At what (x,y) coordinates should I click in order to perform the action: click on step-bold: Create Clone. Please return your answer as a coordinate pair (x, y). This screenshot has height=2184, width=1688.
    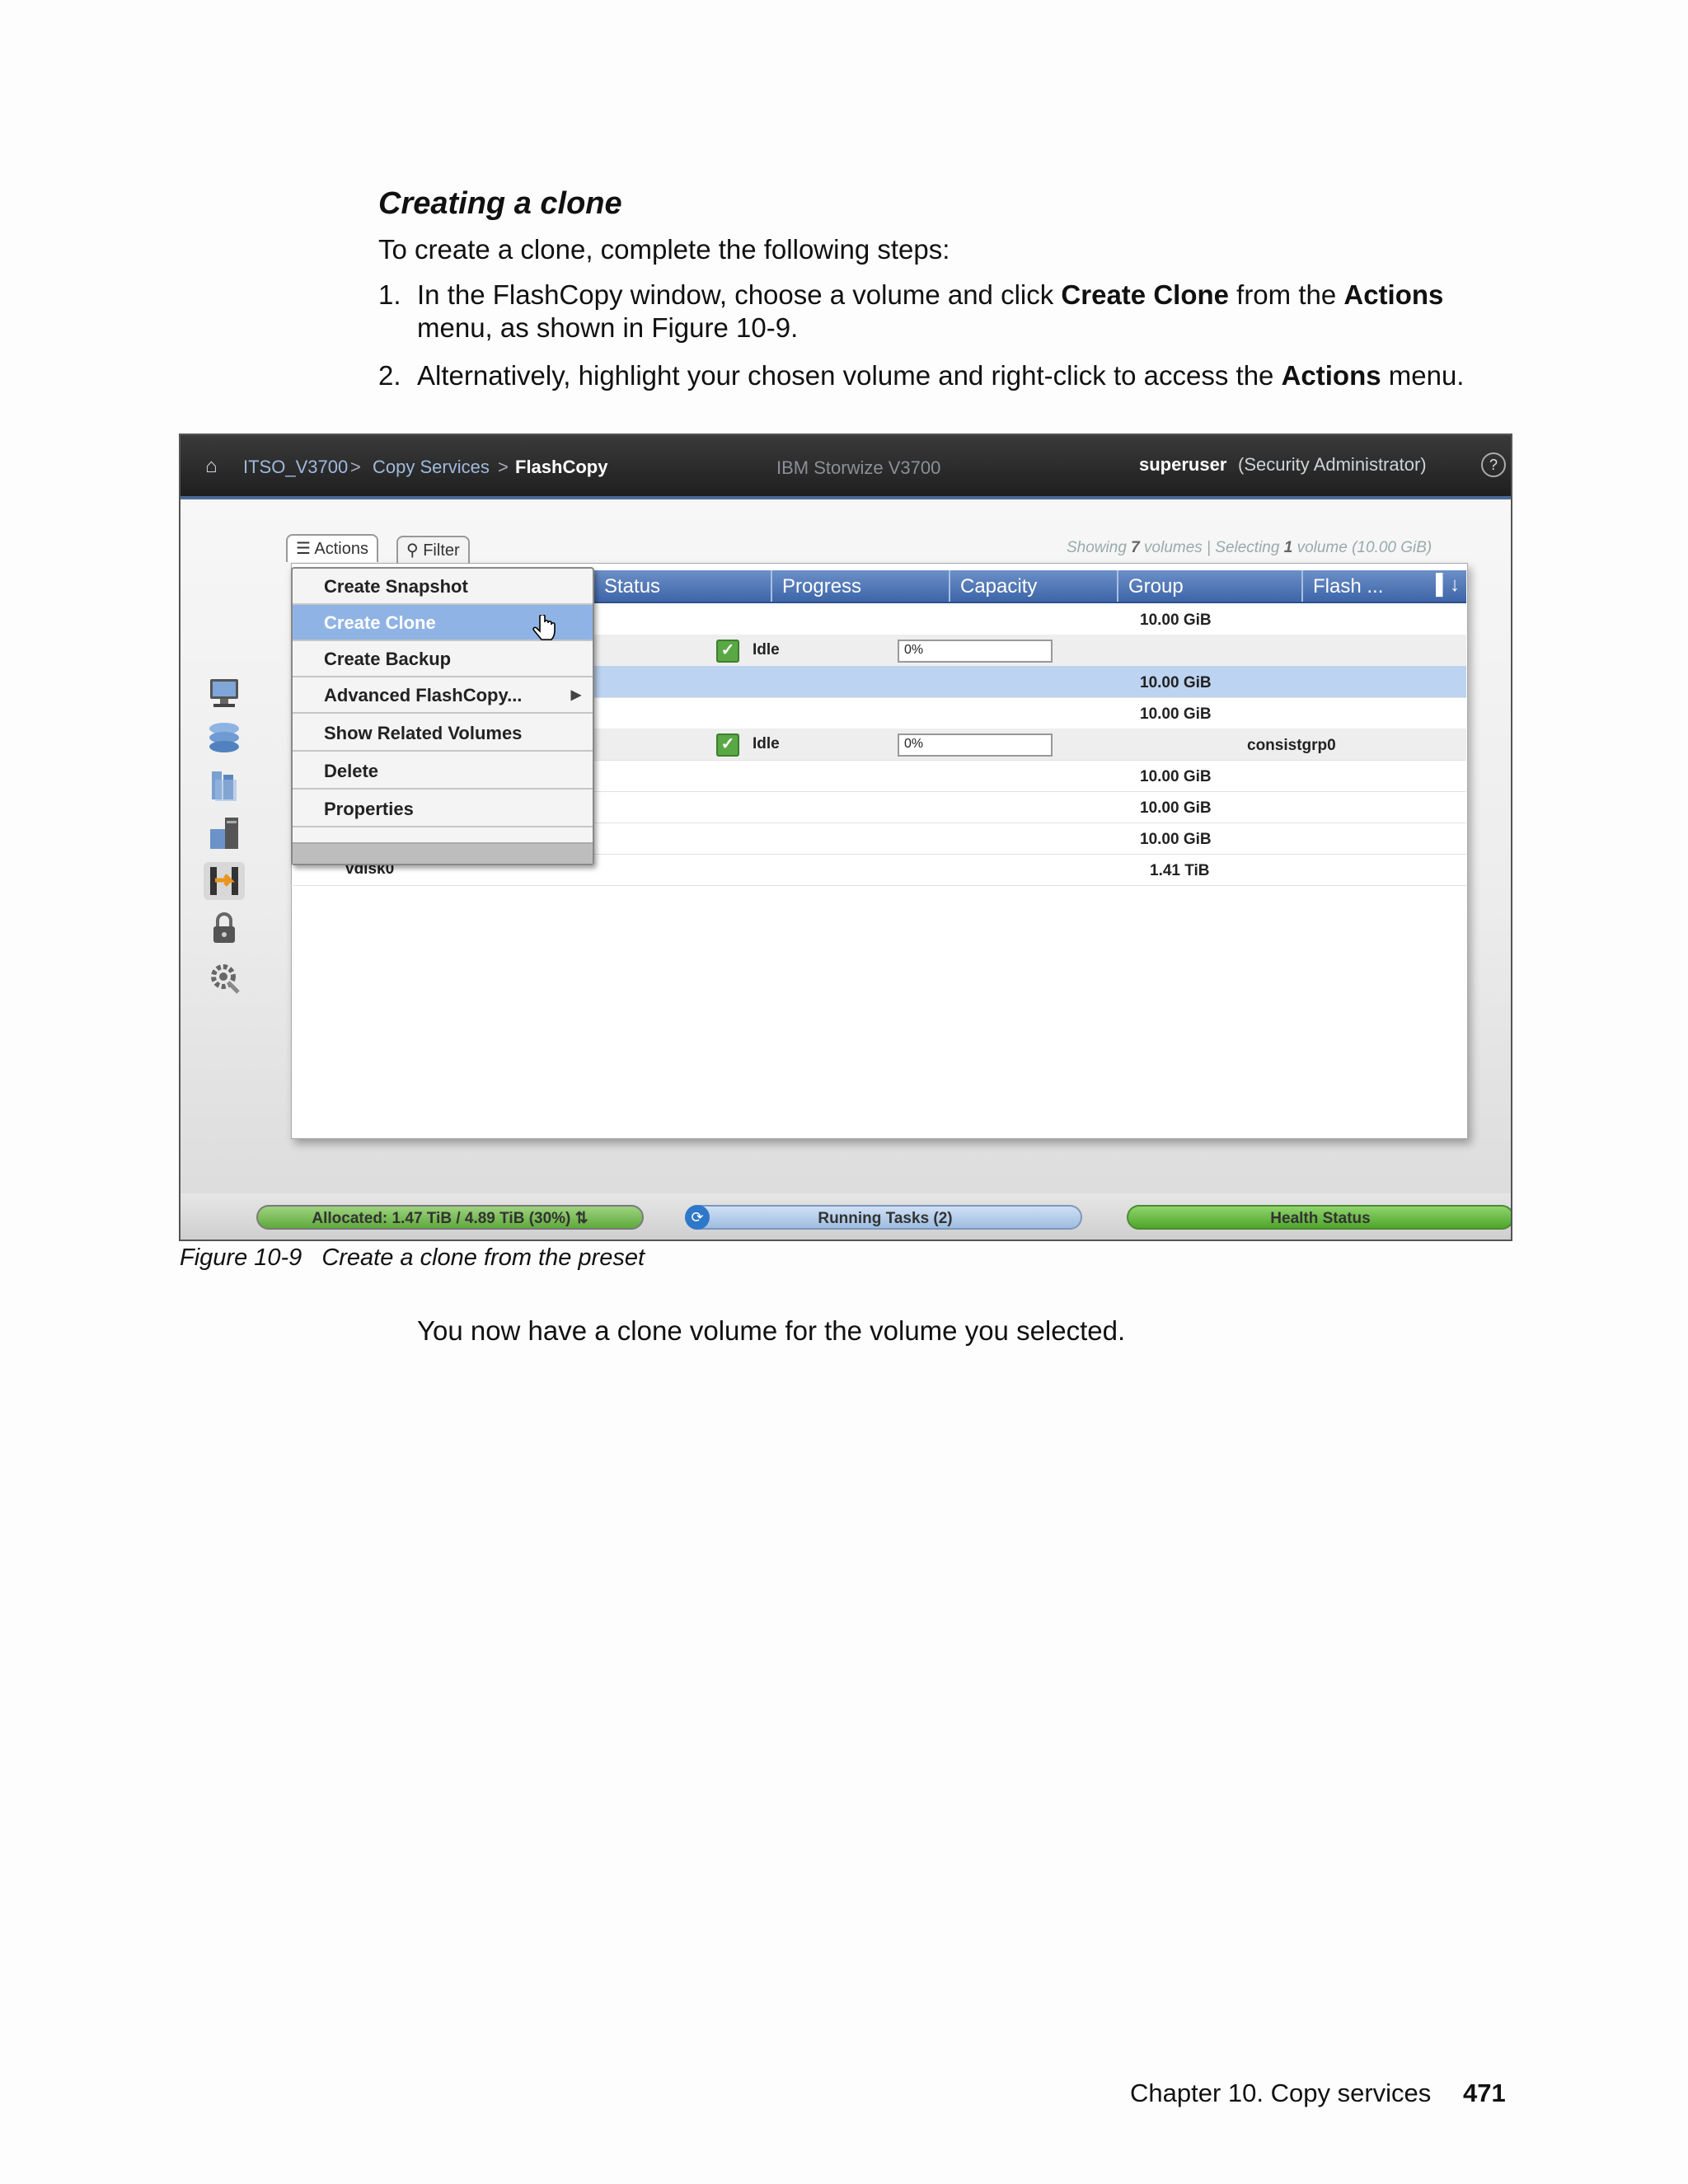
    Looking at the image, I should click on (1145, 294).